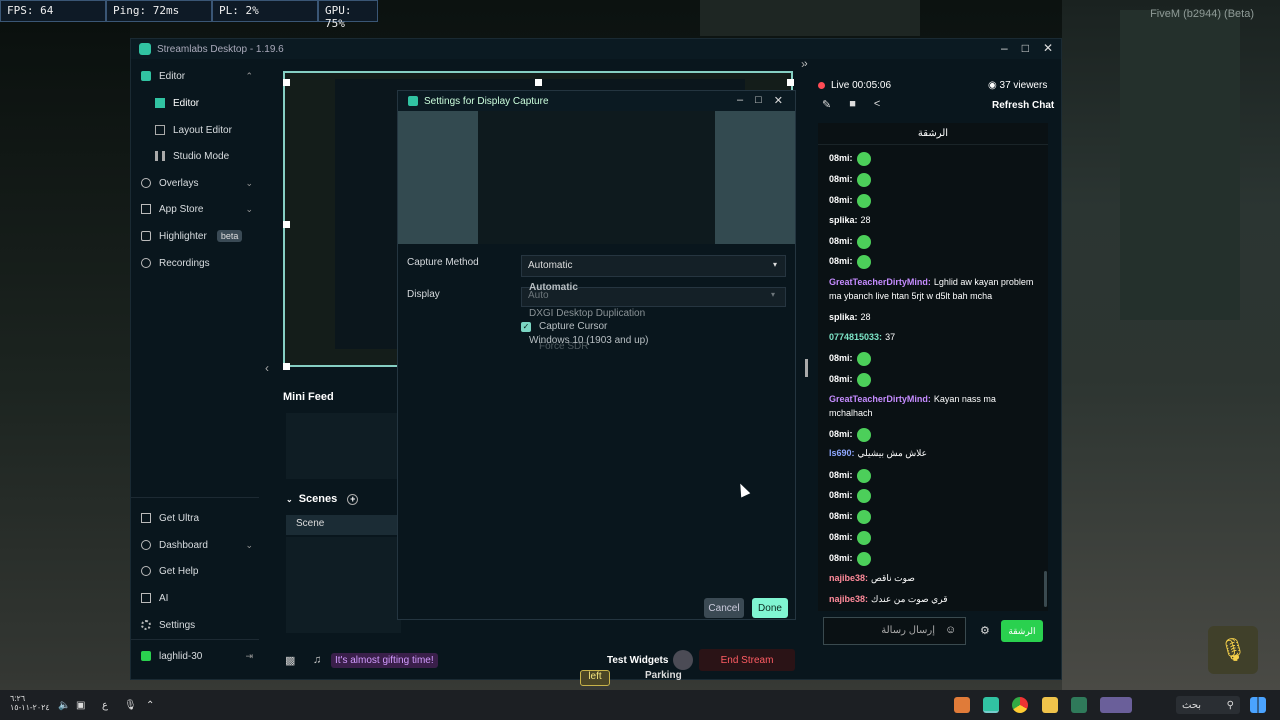 The height and width of the screenshot is (720, 1280). What do you see at coordinates (683, 660) in the screenshot?
I see `rec-button` at bounding box center [683, 660].